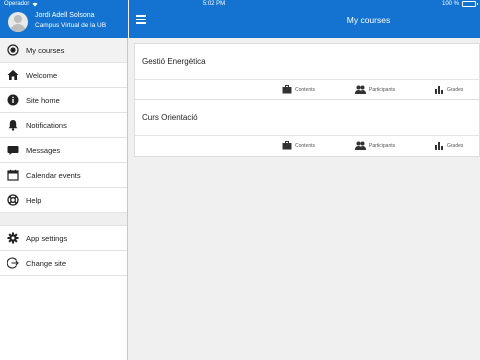 The height and width of the screenshot is (360, 480). What do you see at coordinates (214, 4) in the screenshot?
I see `status-time: 5:02 PM` at bounding box center [214, 4].